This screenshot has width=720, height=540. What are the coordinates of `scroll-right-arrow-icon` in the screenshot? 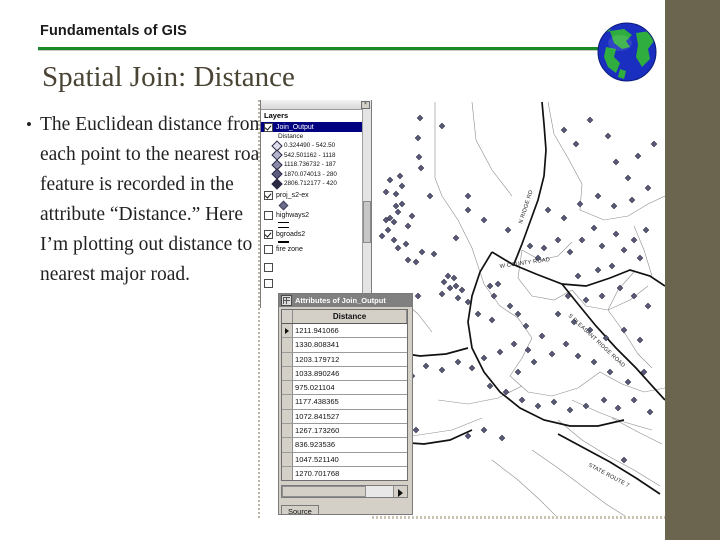 It's located at (400, 491).